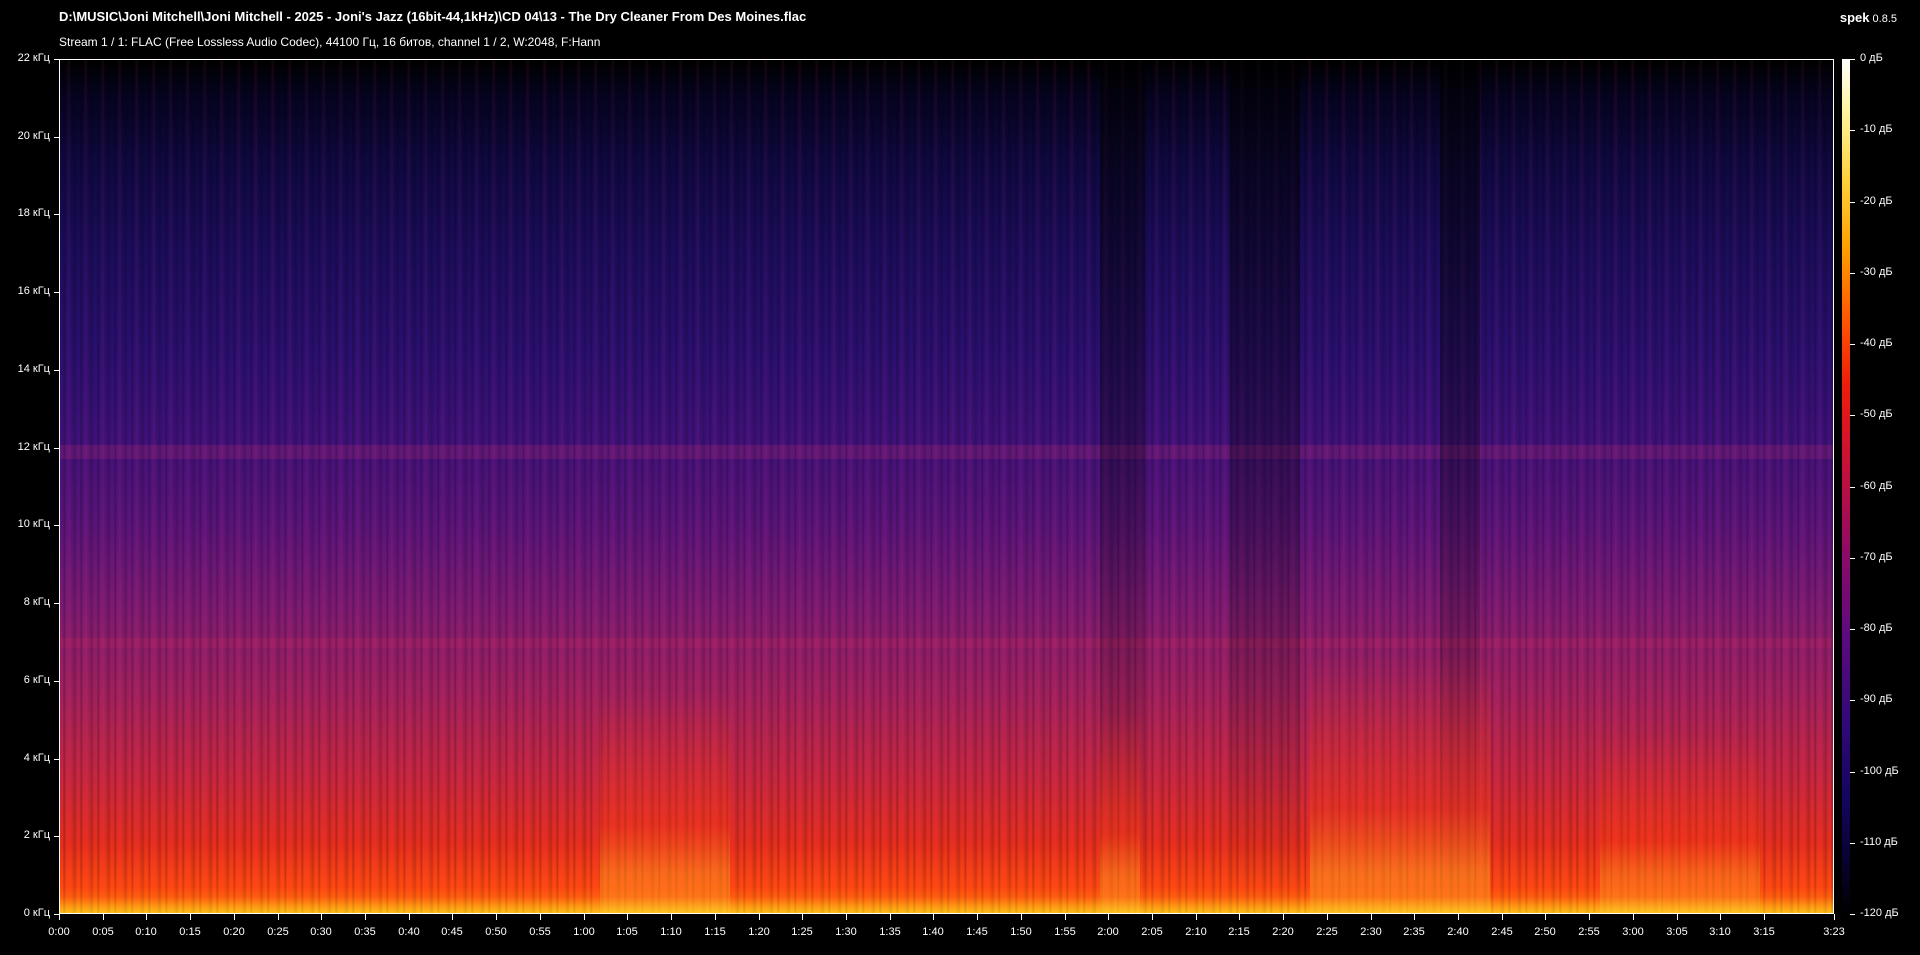 This screenshot has width=1920, height=955. What do you see at coordinates (1265, 486) in the screenshot?
I see `quiet-region` at bounding box center [1265, 486].